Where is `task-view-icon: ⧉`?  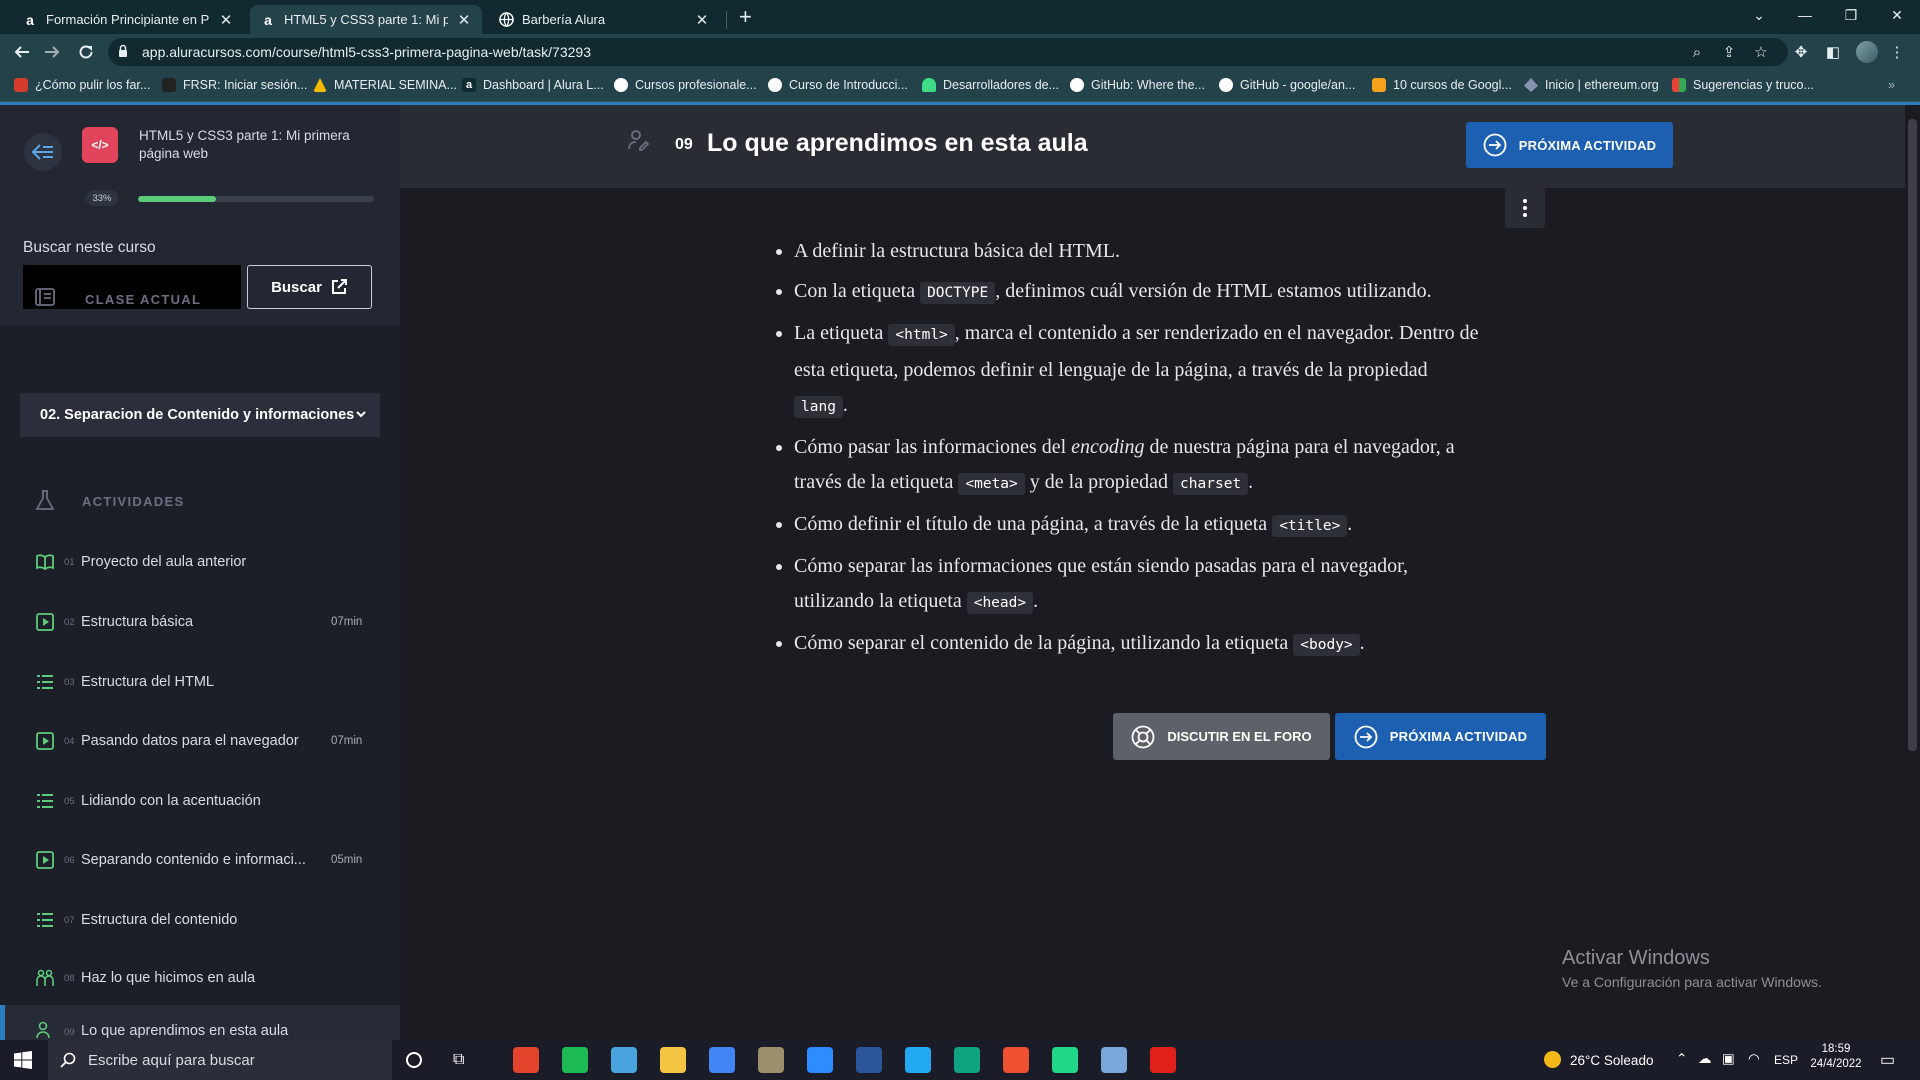 task-view-icon: ⧉ is located at coordinates (458, 1060).